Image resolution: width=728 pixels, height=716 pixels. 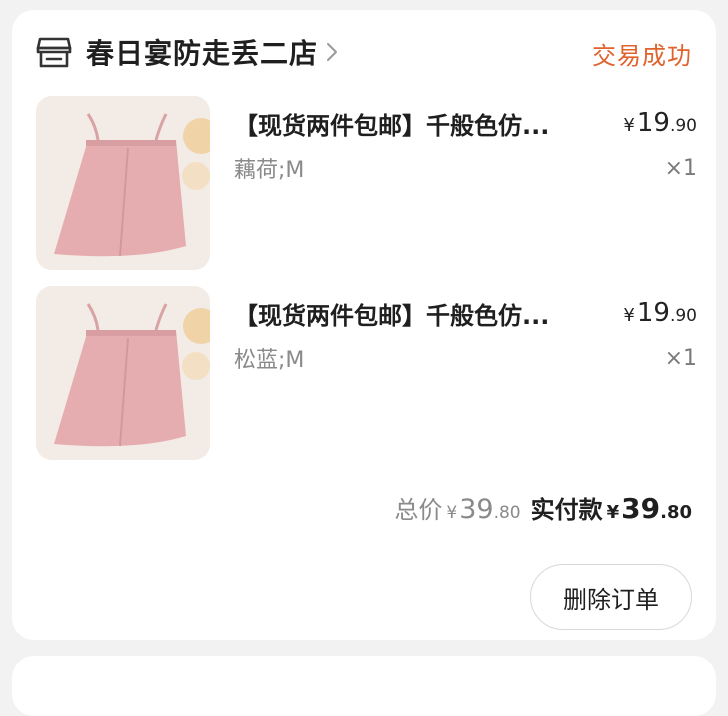 I want to click on shop-header: 春日宴防走丢二店, so click(x=187, y=52).